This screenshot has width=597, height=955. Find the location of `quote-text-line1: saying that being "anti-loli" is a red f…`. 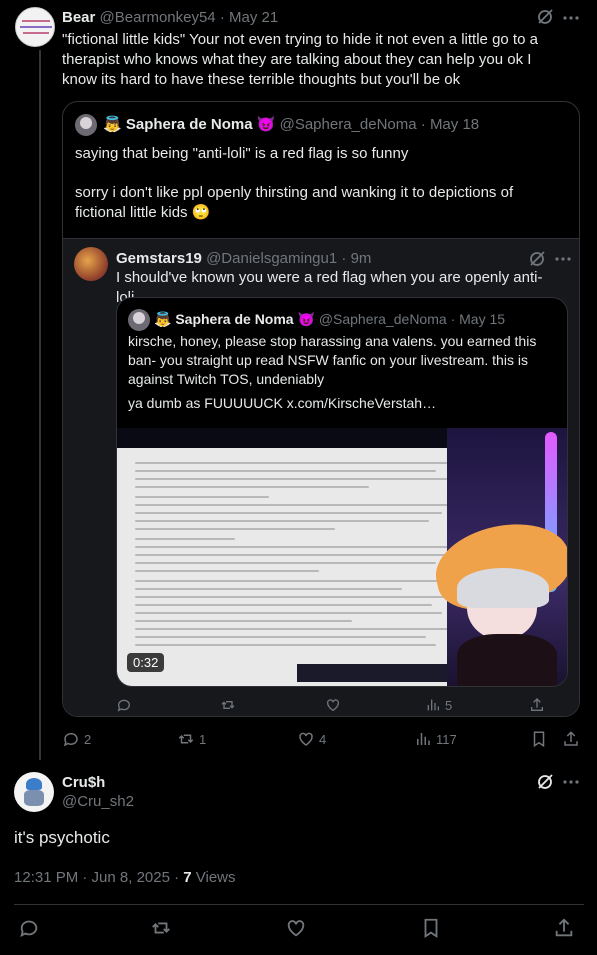

quote-text-line1: saying that being "anti-loli" is a red f… is located at coordinates (242, 153).